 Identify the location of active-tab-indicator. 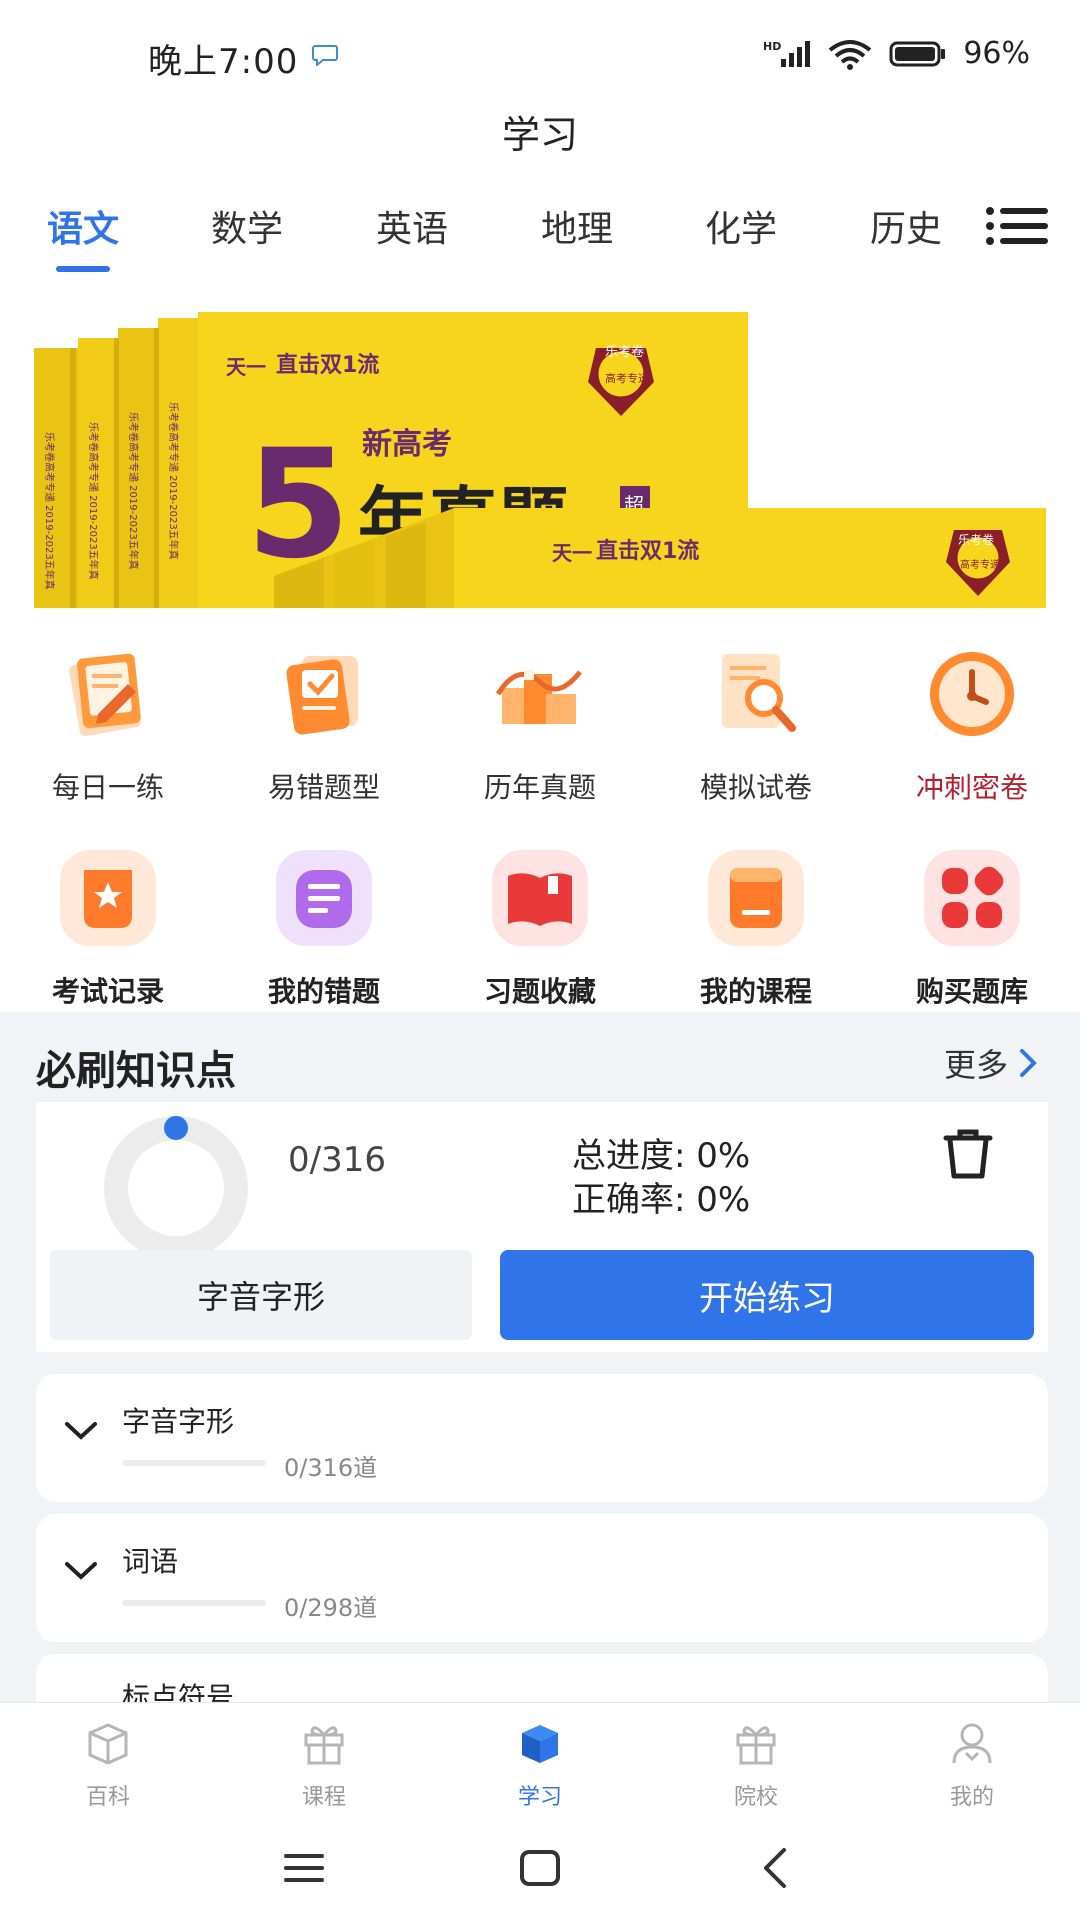
(83, 269).